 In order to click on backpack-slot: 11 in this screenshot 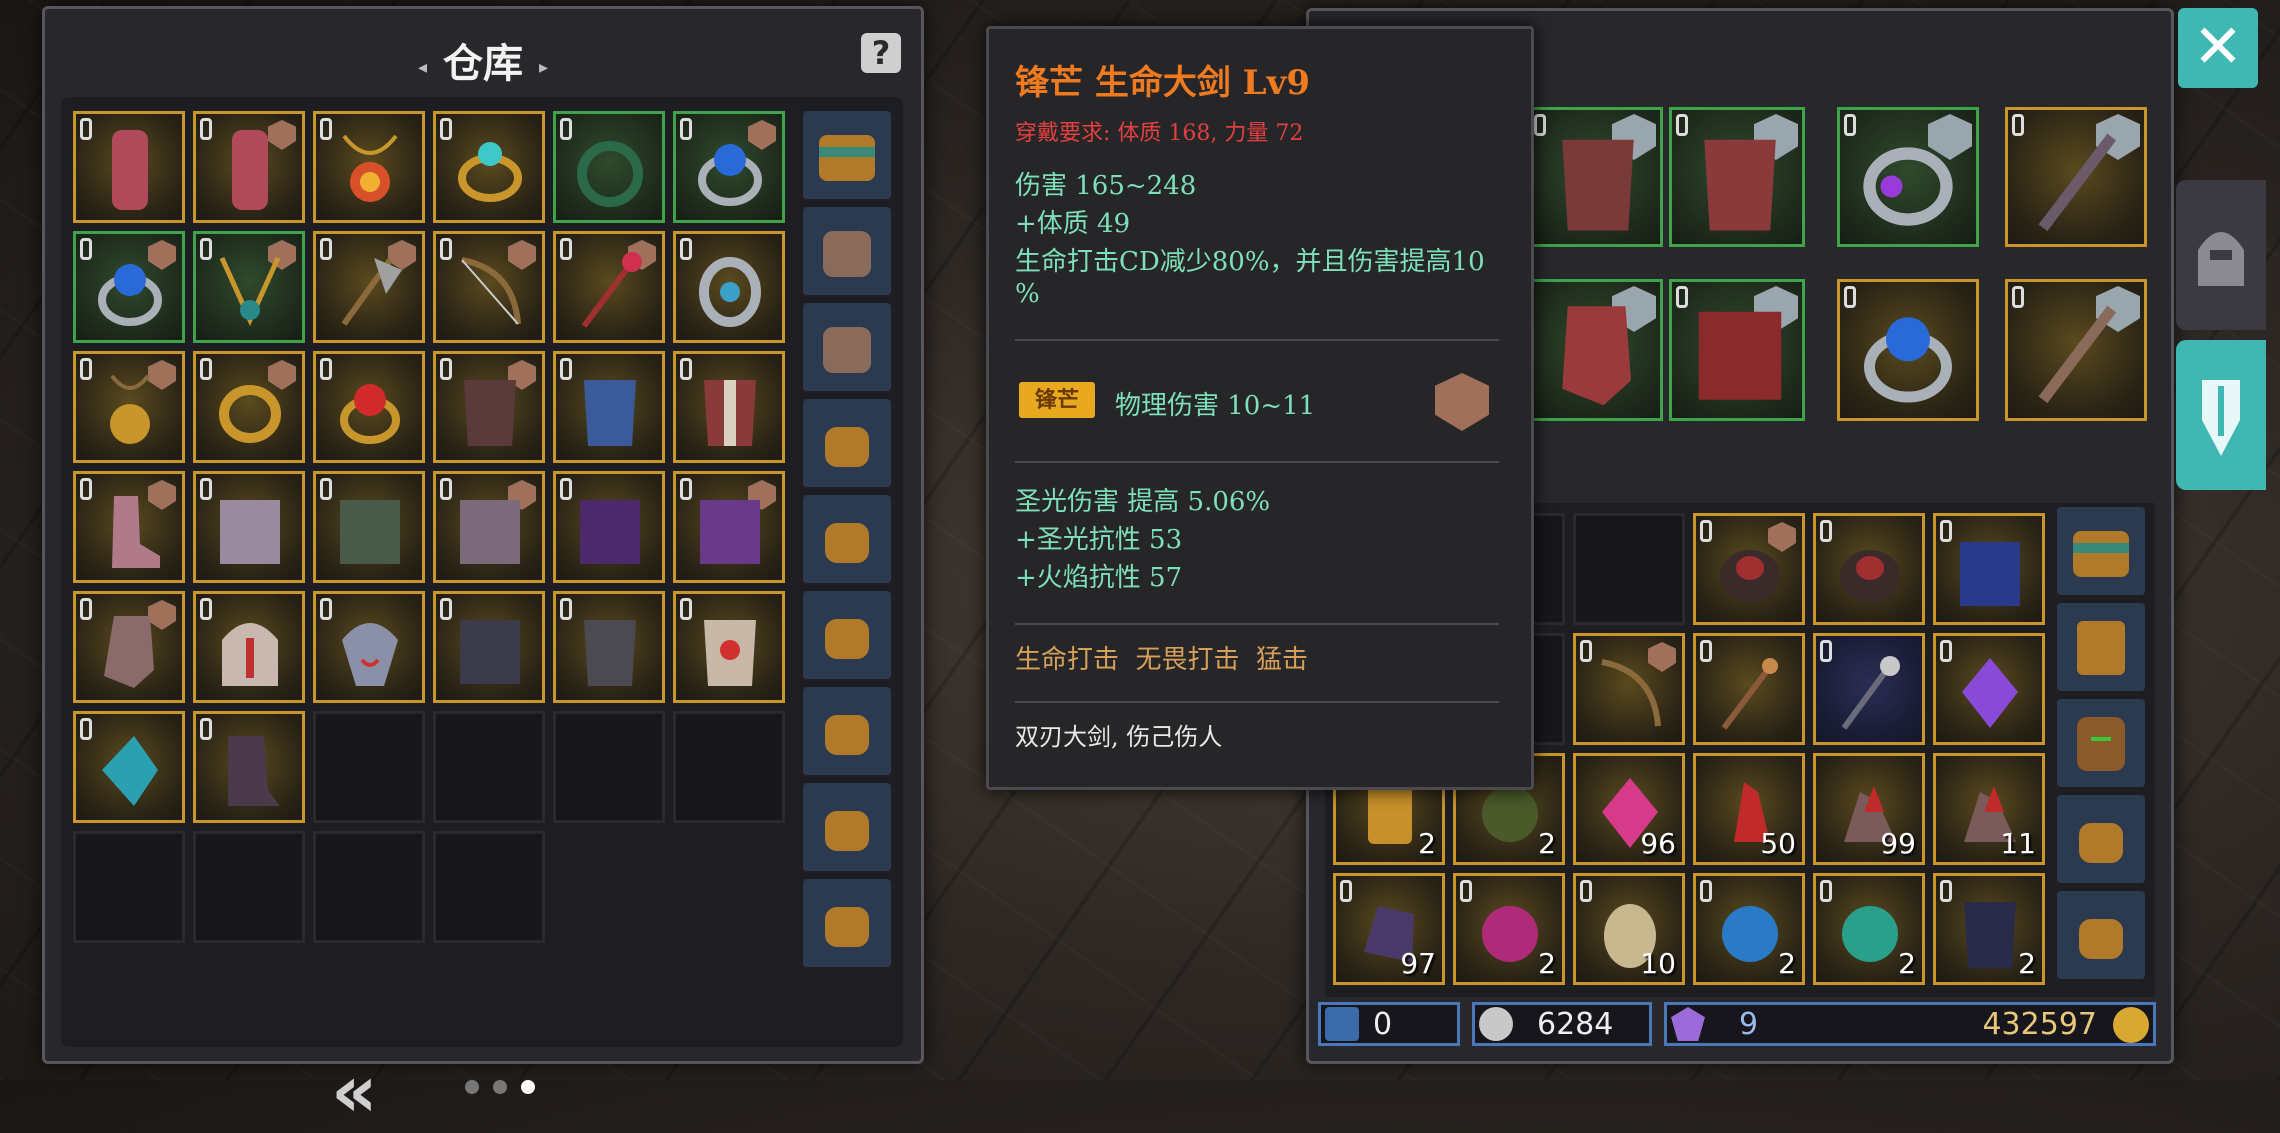, I will do `click(1989, 809)`.